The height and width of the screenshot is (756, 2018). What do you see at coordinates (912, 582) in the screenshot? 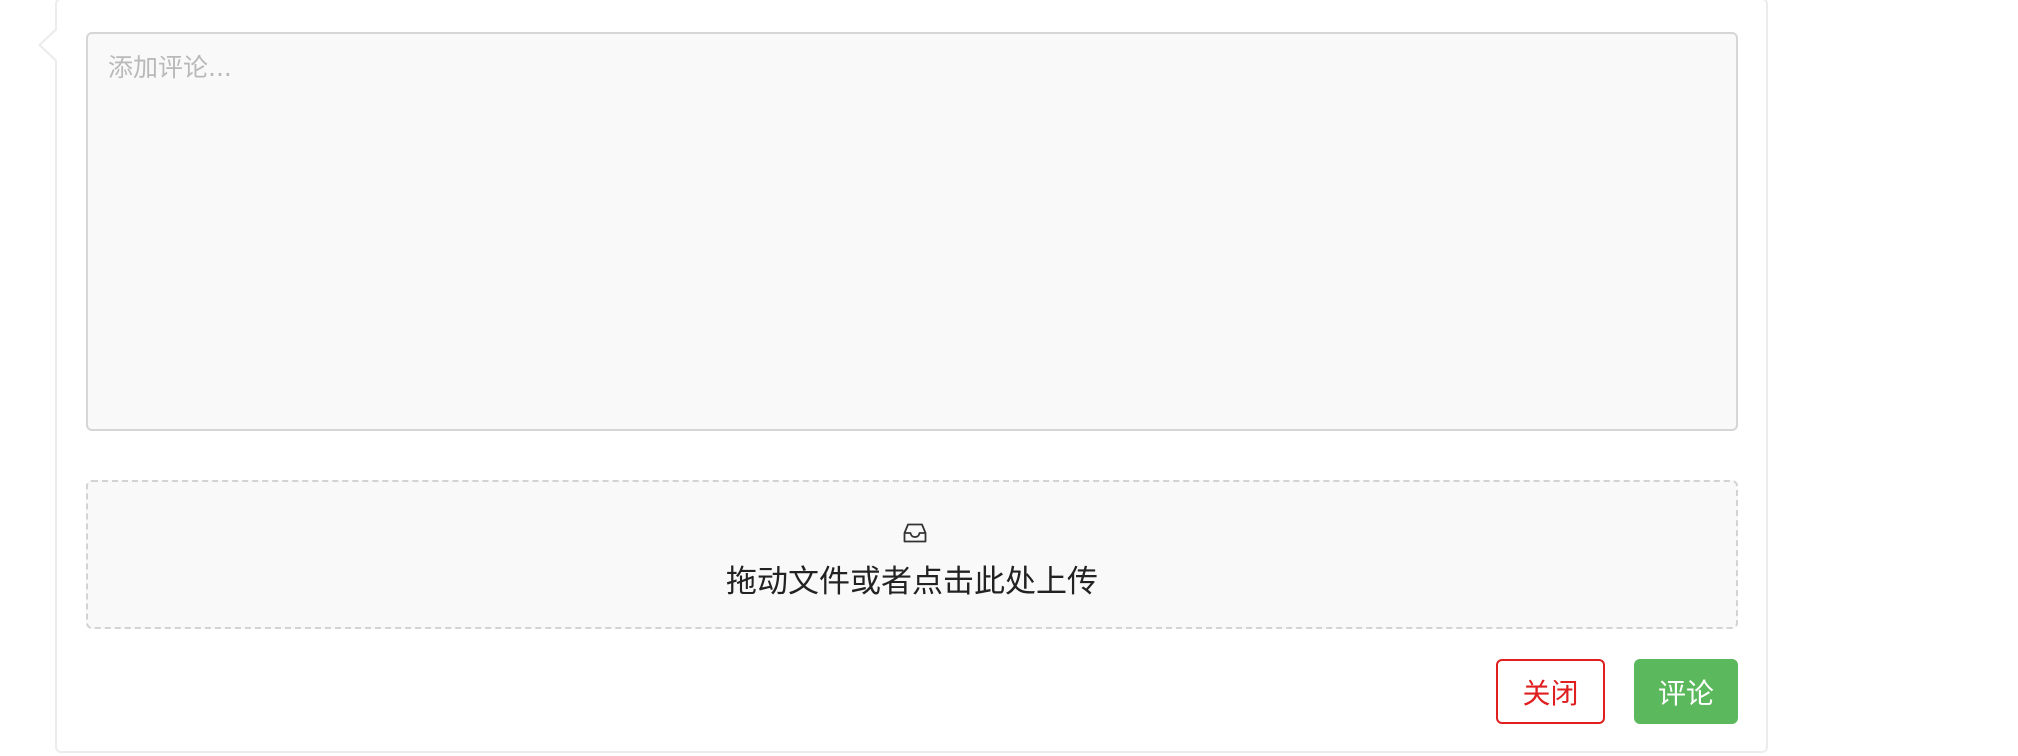
I see `upload-instruction: 拖动文件或者点击此处上传` at bounding box center [912, 582].